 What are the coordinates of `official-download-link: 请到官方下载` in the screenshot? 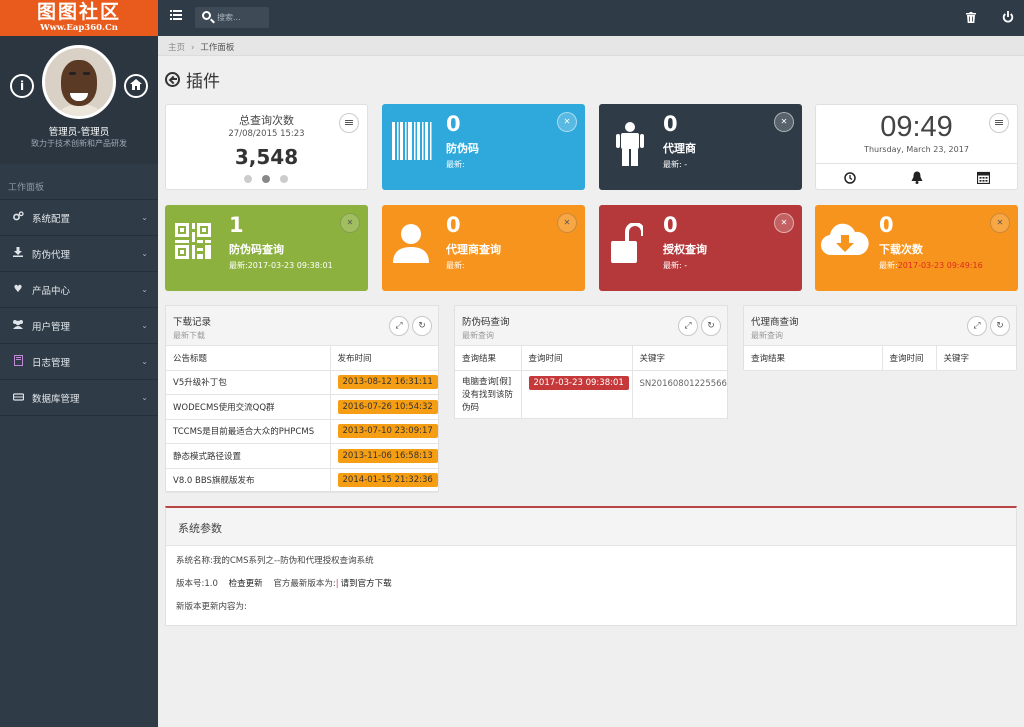 It's located at (366, 584).